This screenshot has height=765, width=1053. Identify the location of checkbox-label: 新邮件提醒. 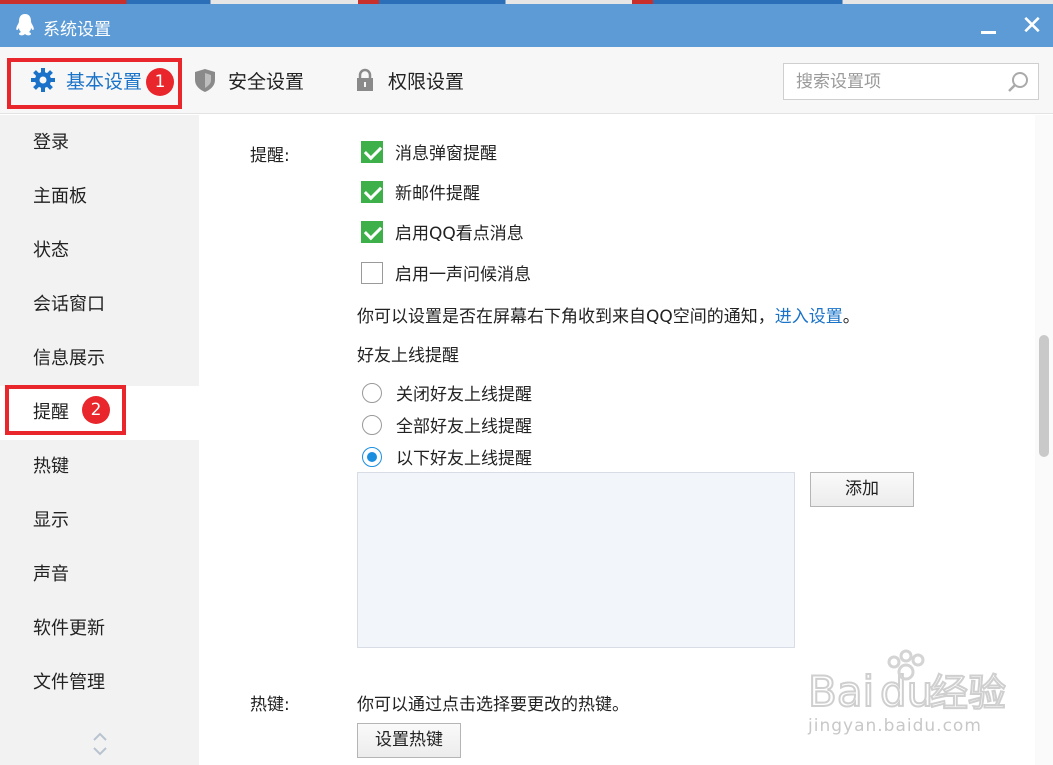
(437, 194).